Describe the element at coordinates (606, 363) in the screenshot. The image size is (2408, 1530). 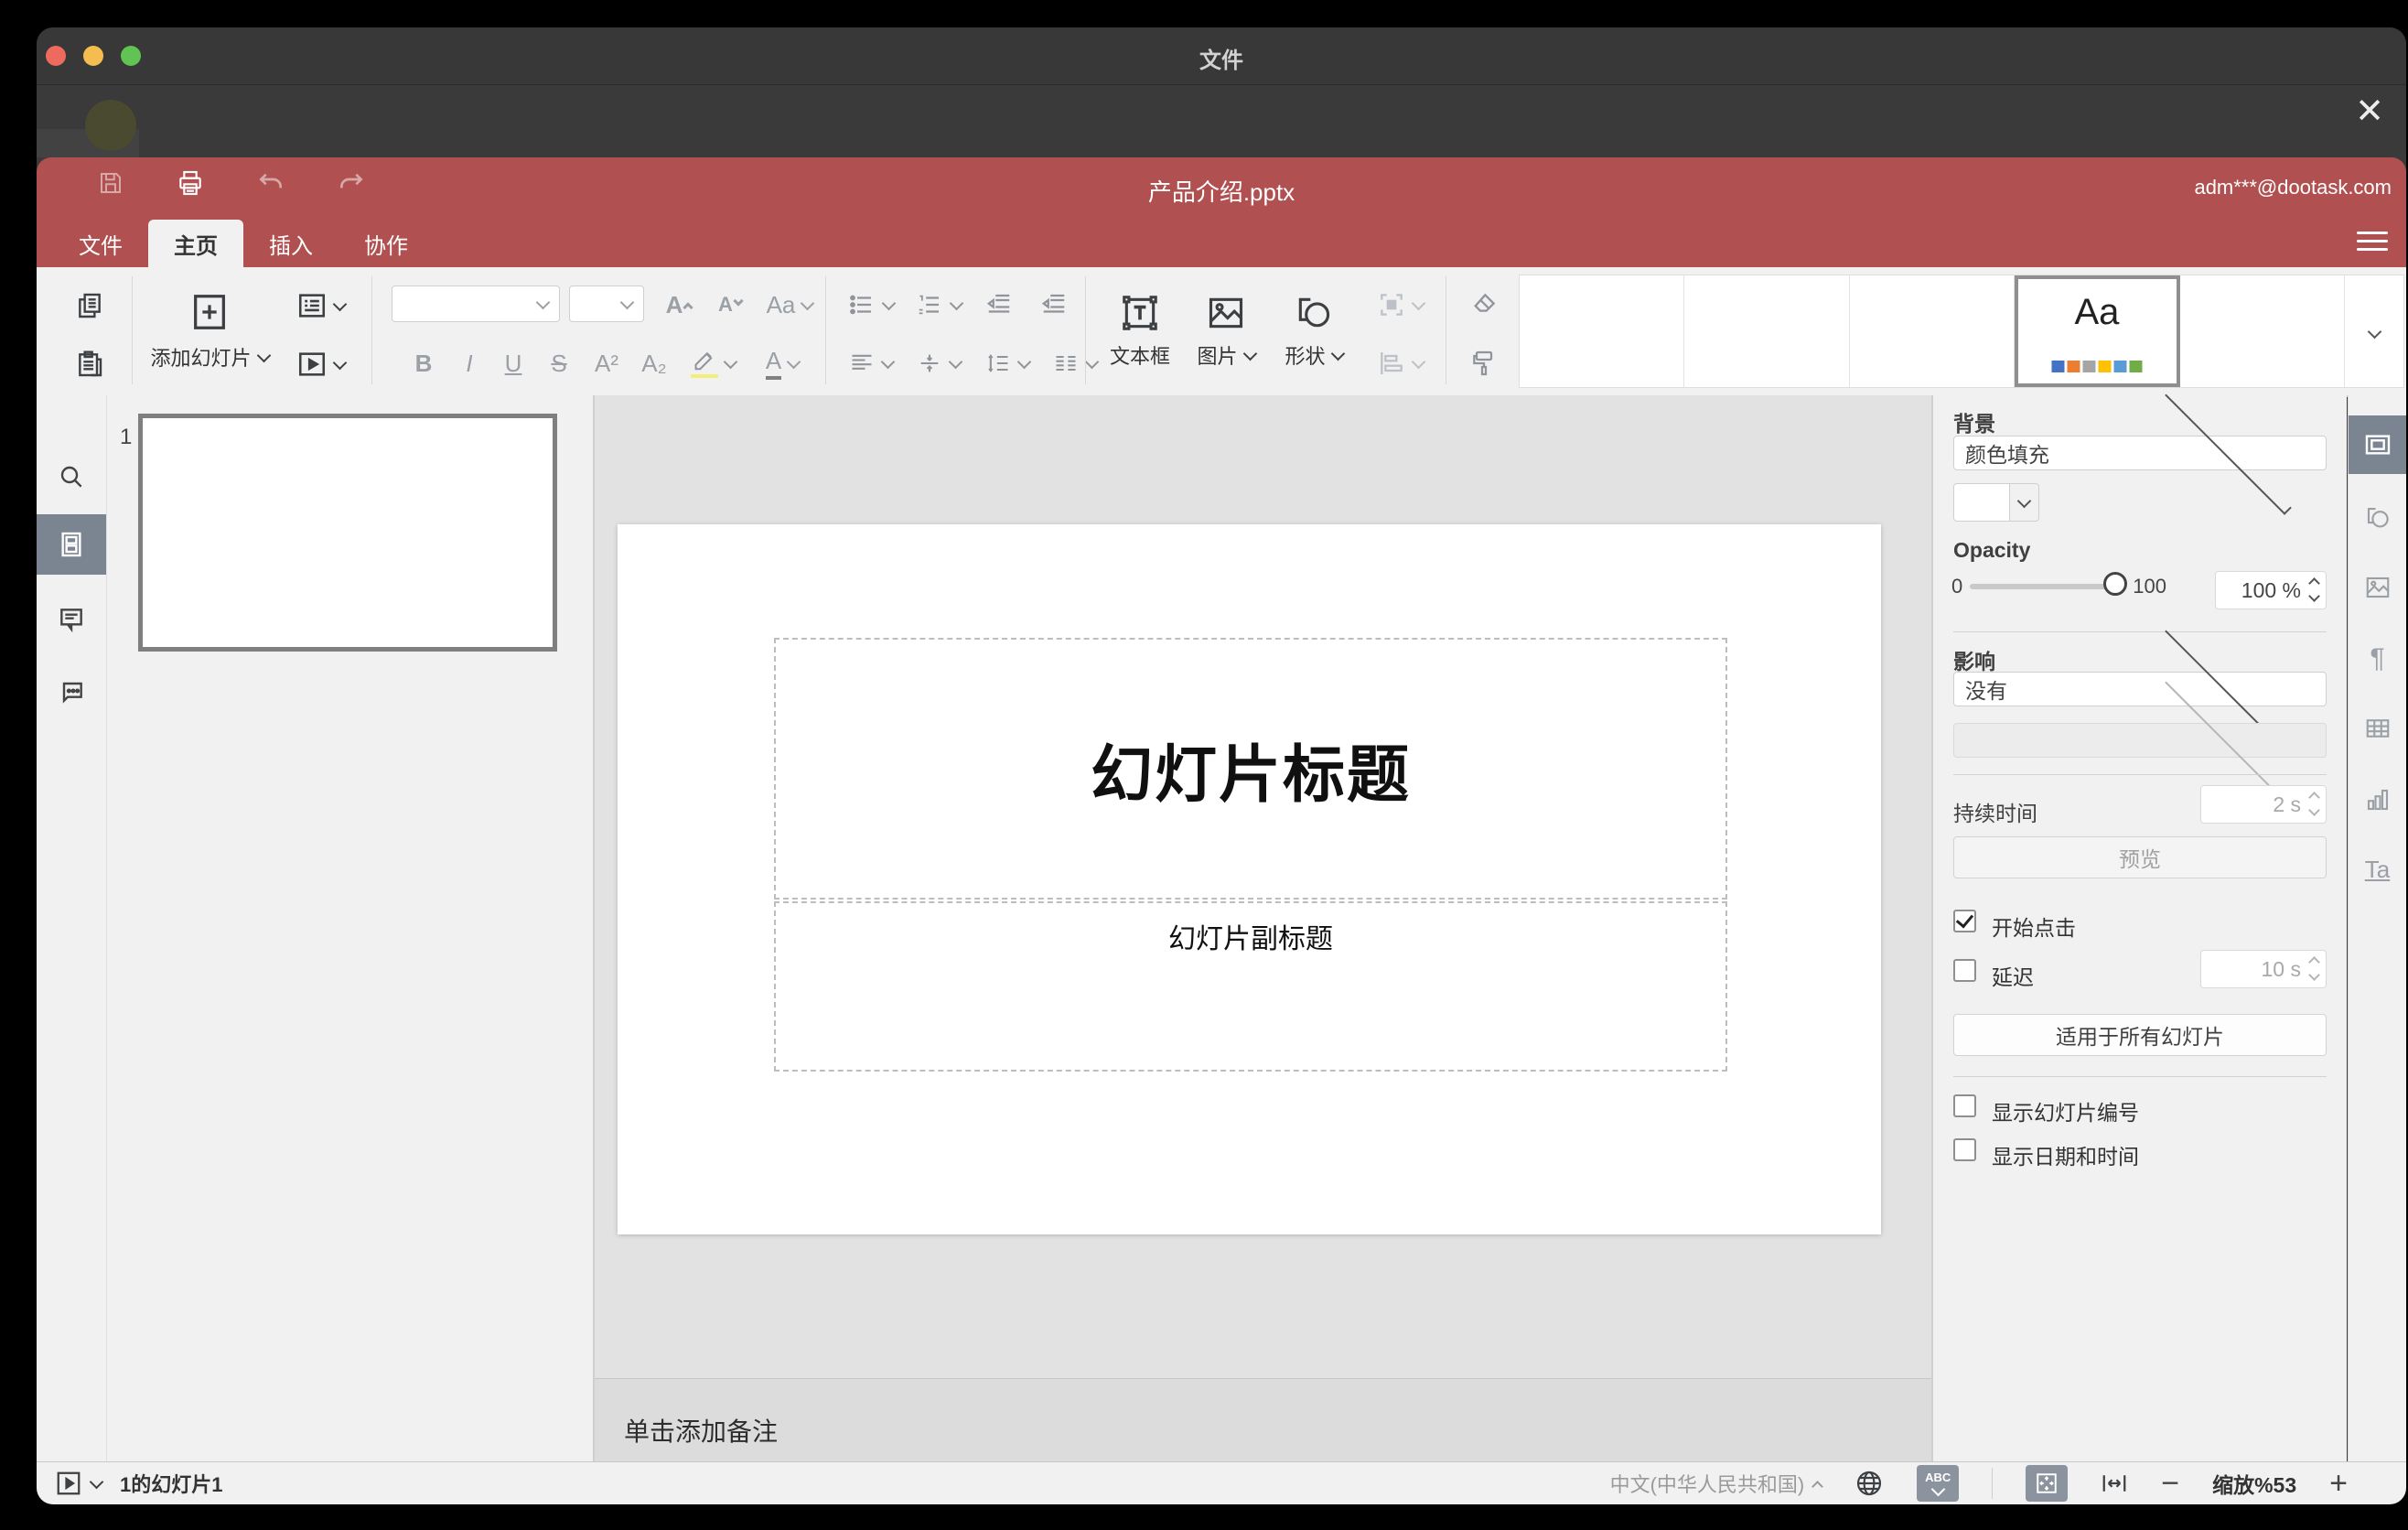
I see `superscript-button: A²` at that location.